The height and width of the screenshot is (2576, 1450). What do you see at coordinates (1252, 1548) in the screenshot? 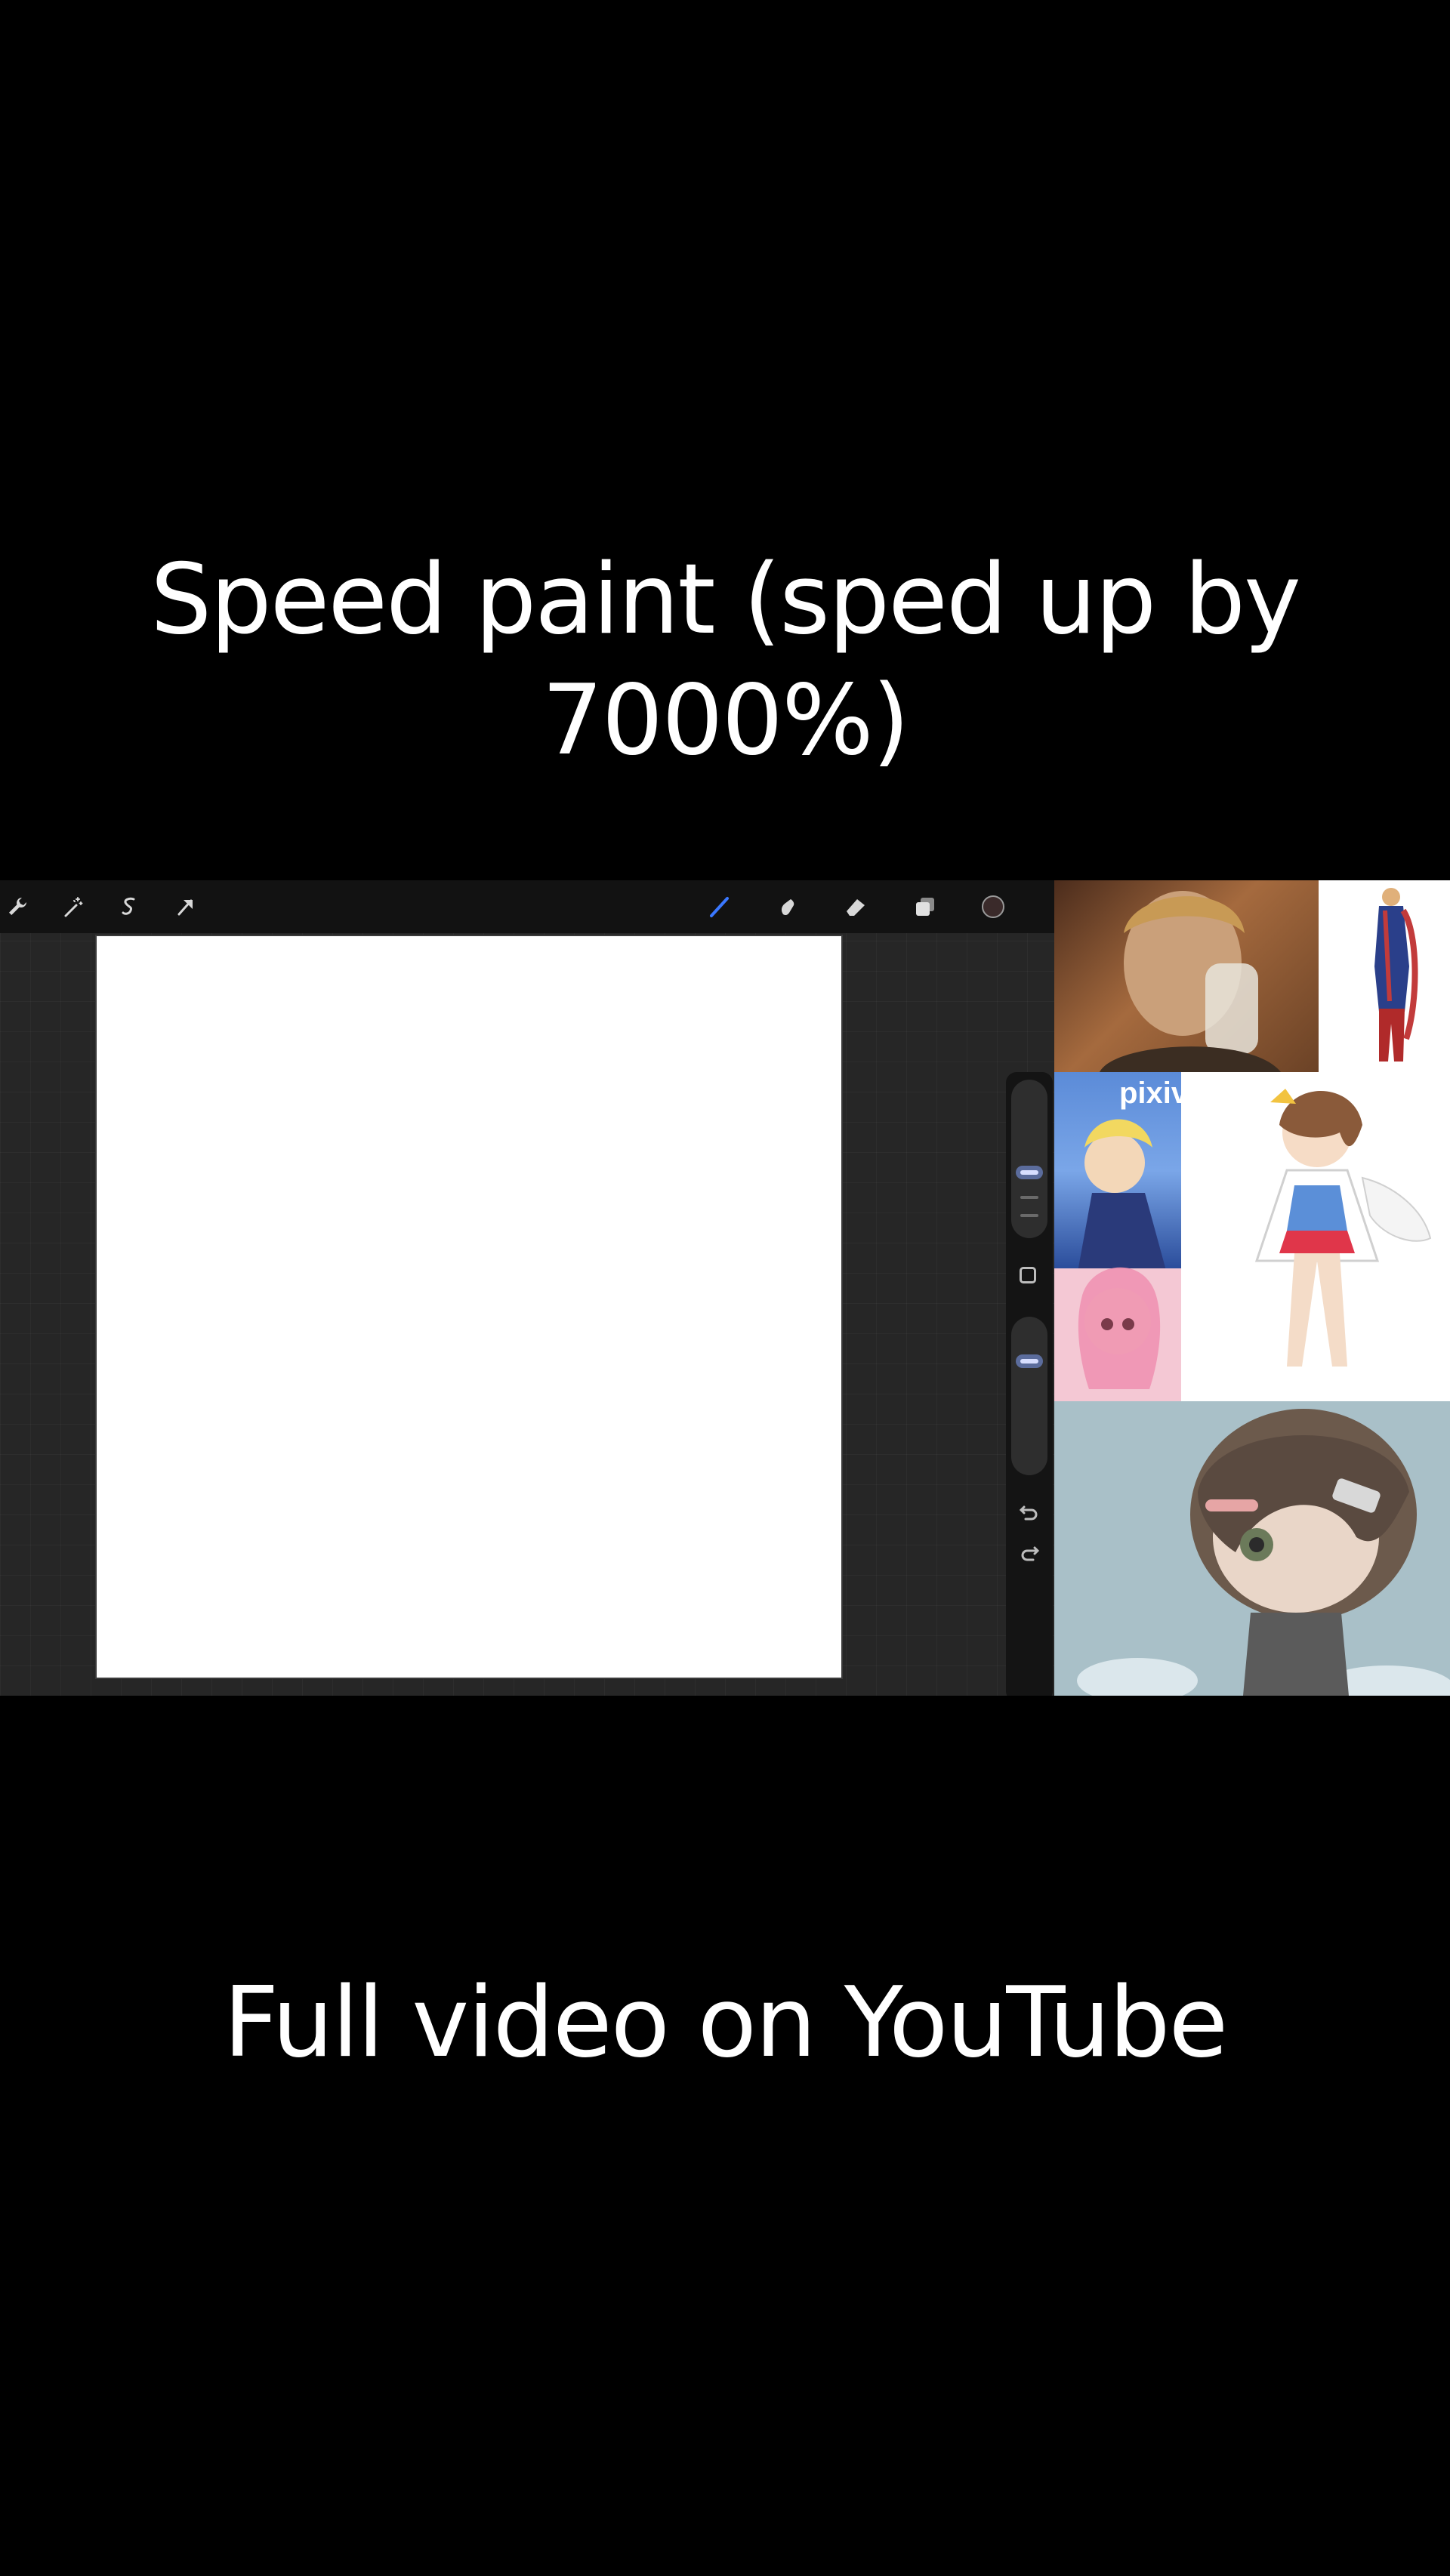
I see `reference-image-chibi` at bounding box center [1252, 1548].